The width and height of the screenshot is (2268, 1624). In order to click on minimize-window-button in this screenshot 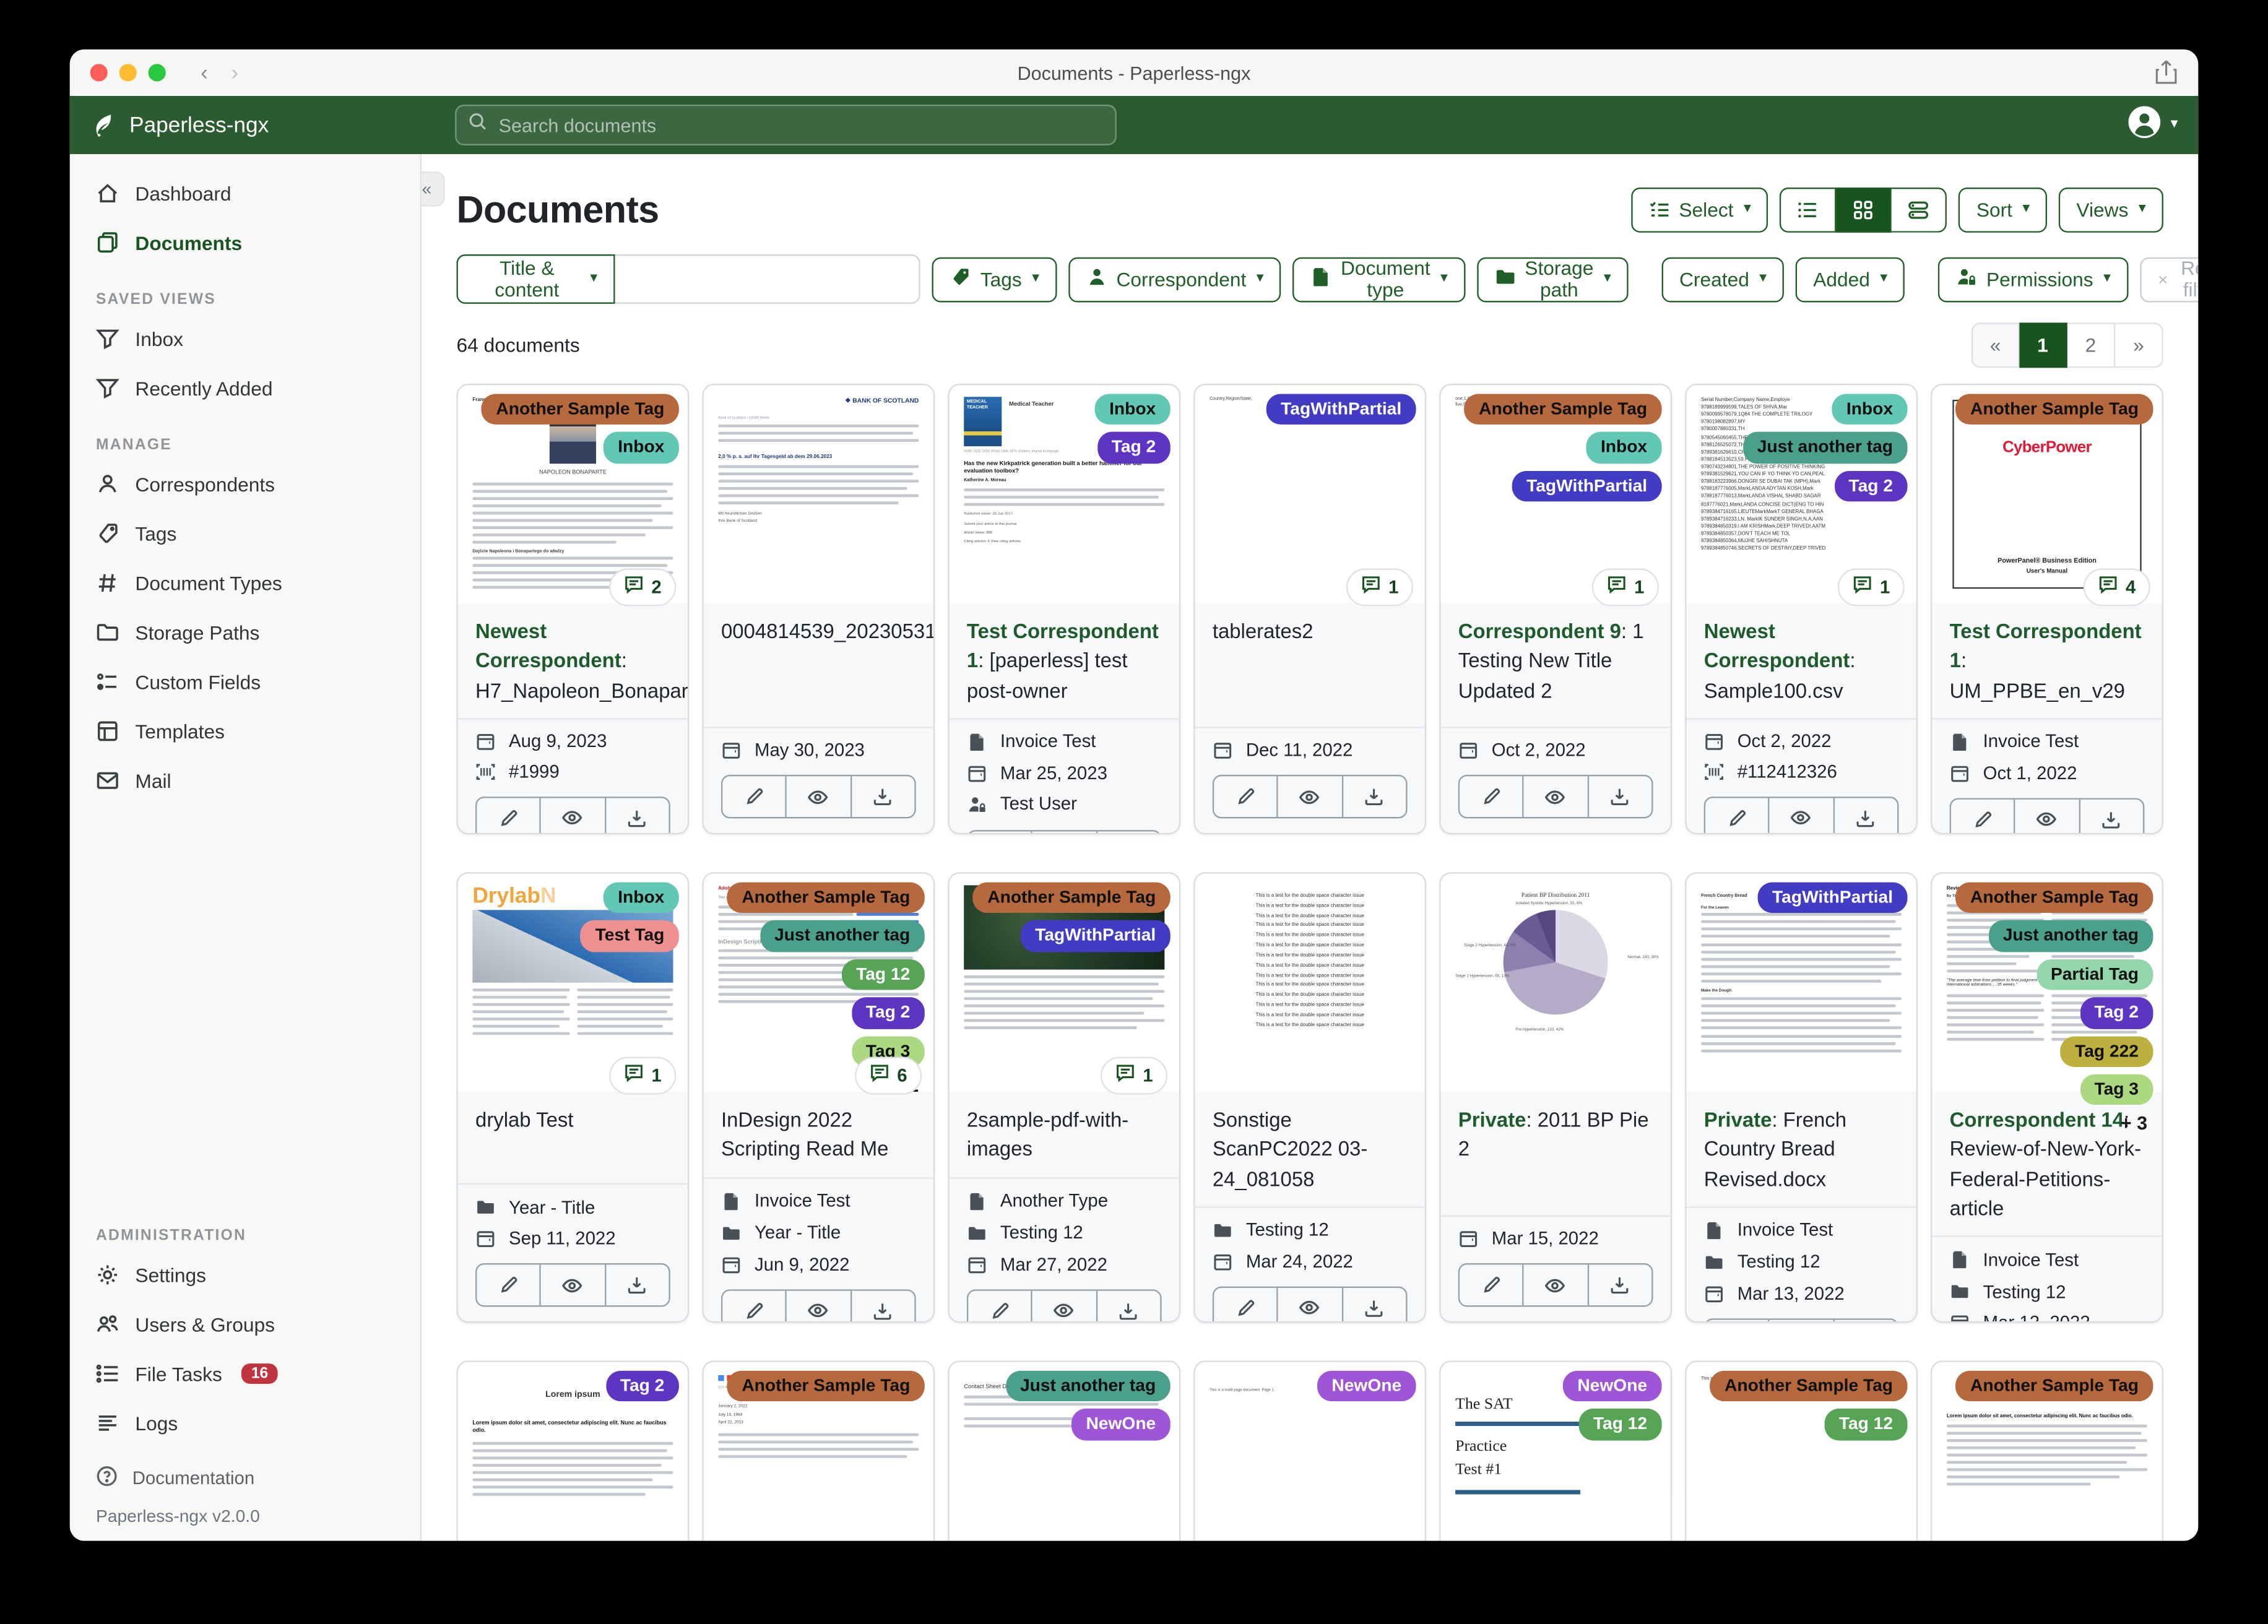, I will do `click(128, 73)`.